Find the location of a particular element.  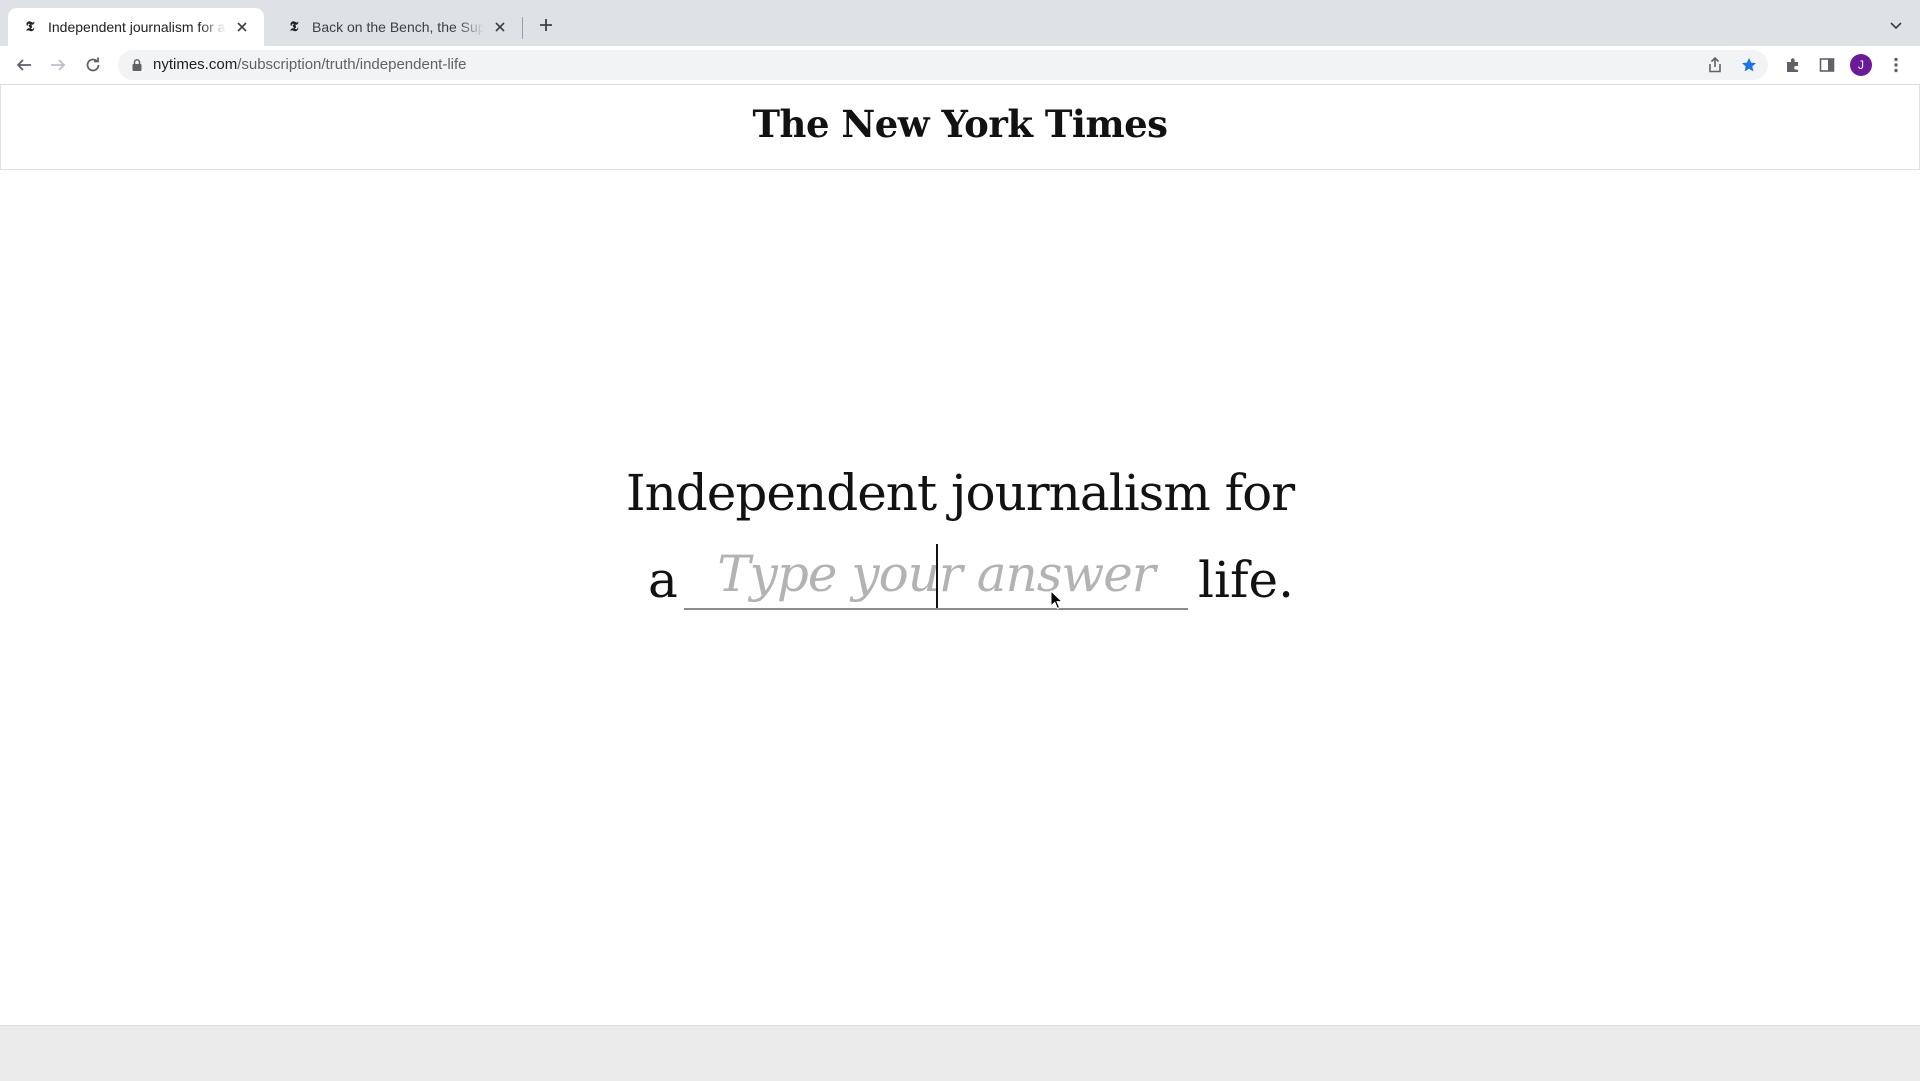

answer-sentence: a life. is located at coordinates (960, 580).